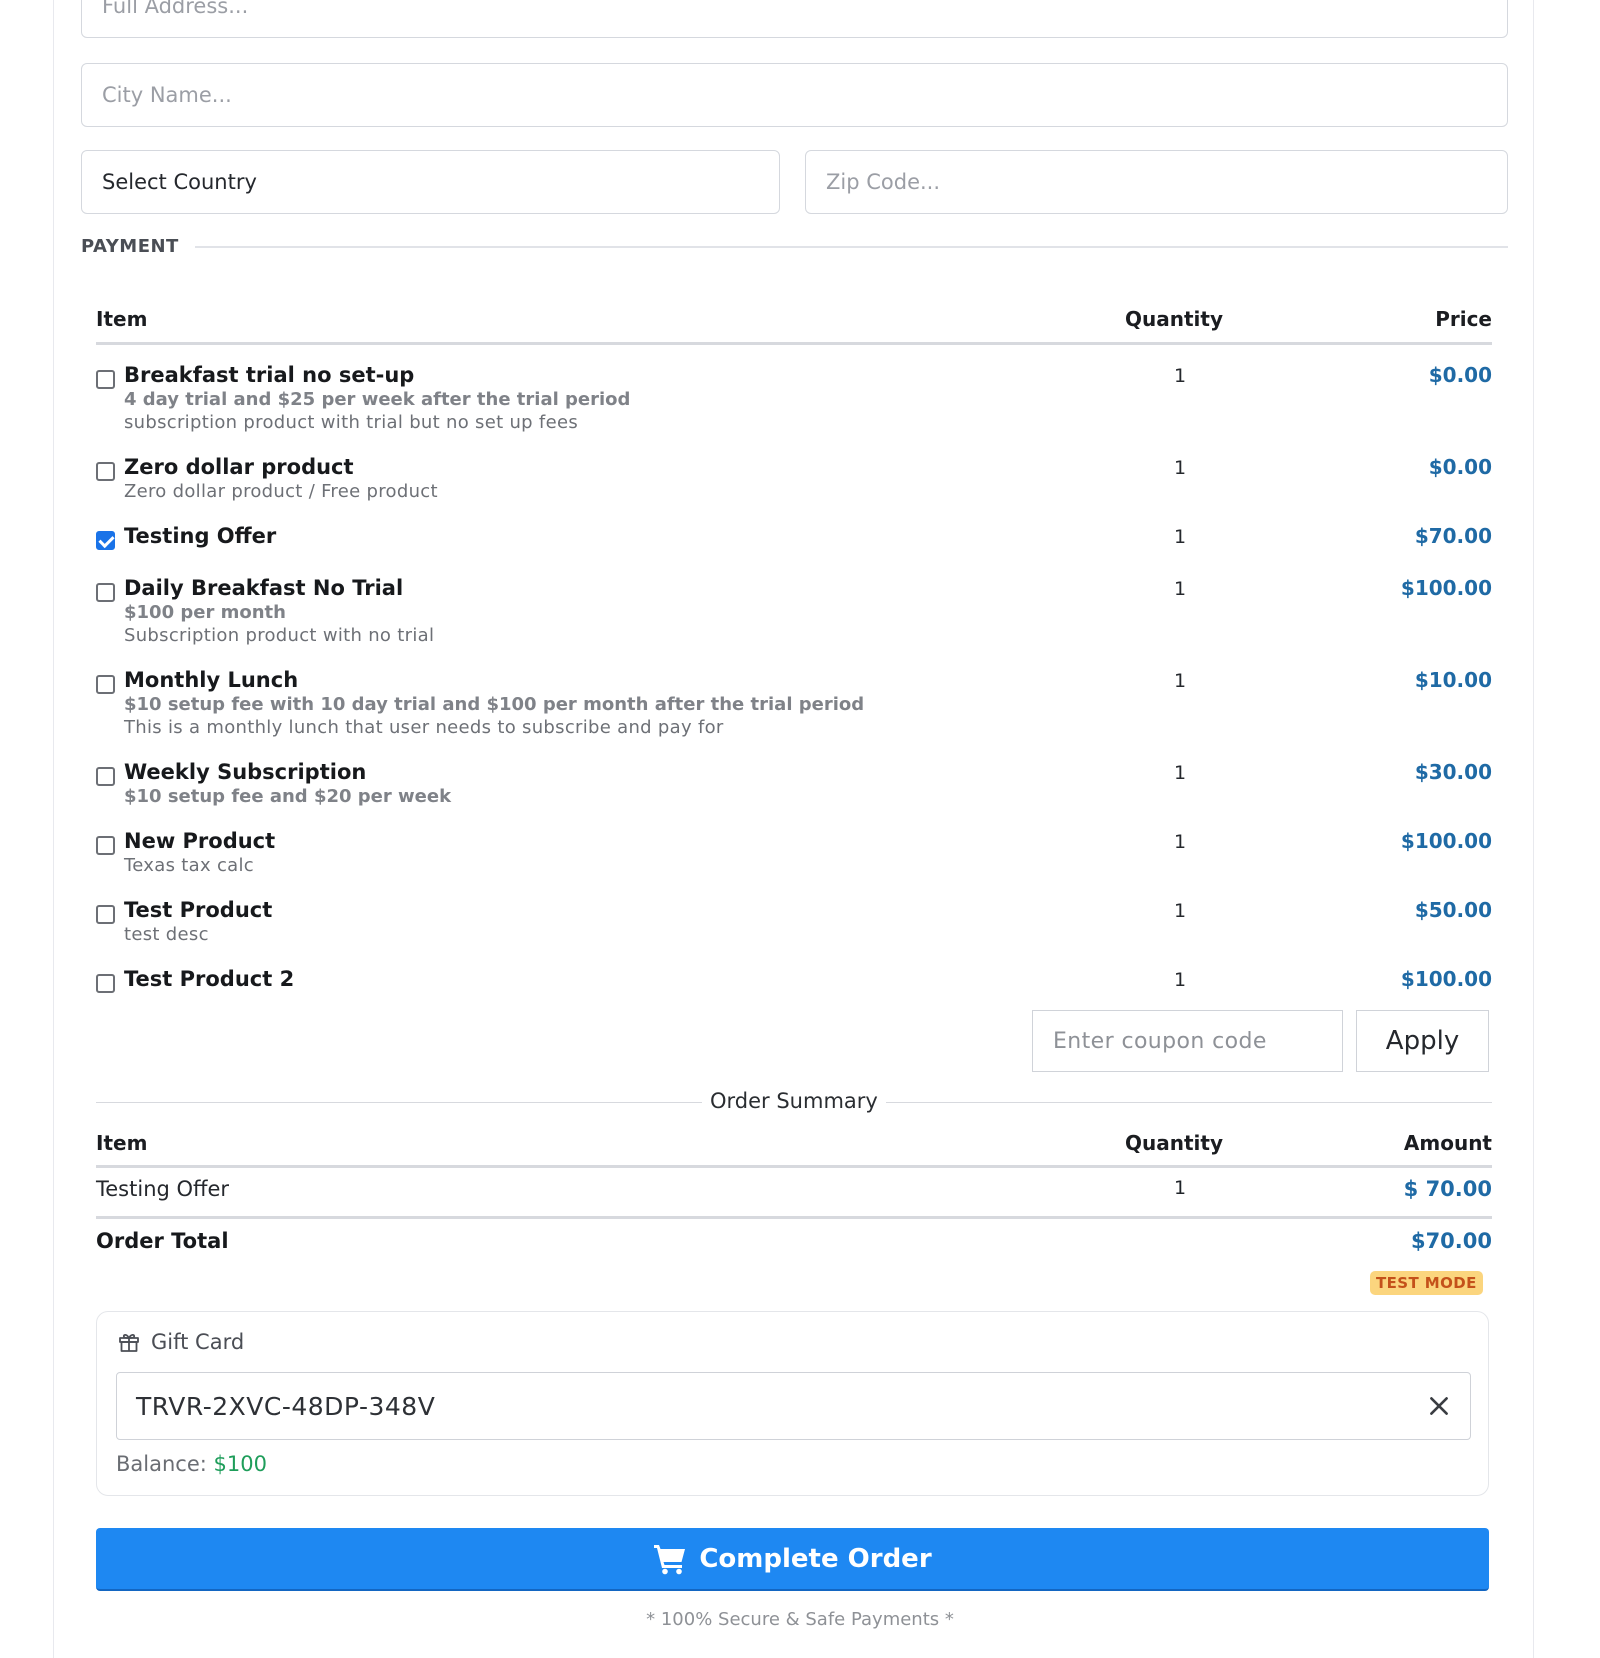 The image size is (1600, 1658). Describe the element at coordinates (245, 772) in the screenshot. I see `product-name: Weekly Subscription` at that location.